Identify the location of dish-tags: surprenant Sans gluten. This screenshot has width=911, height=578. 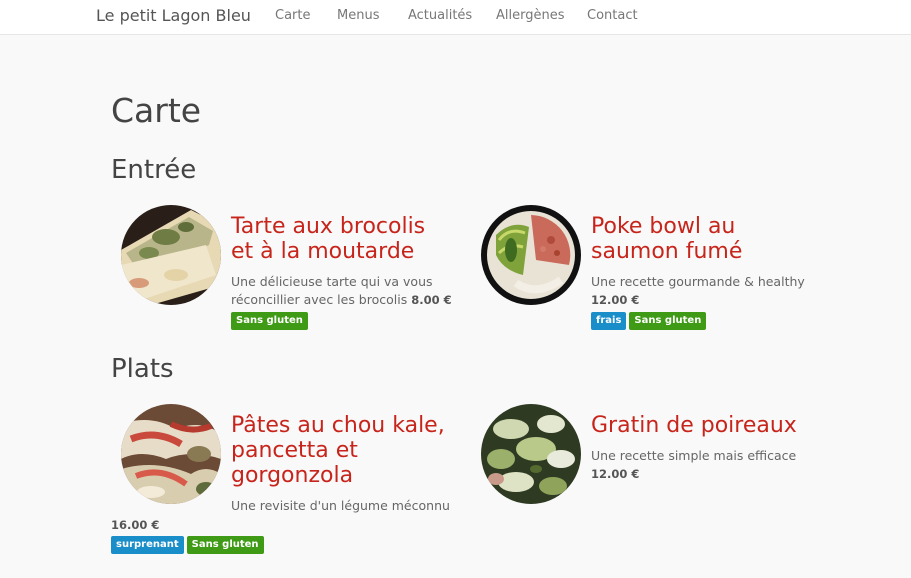
(187, 545).